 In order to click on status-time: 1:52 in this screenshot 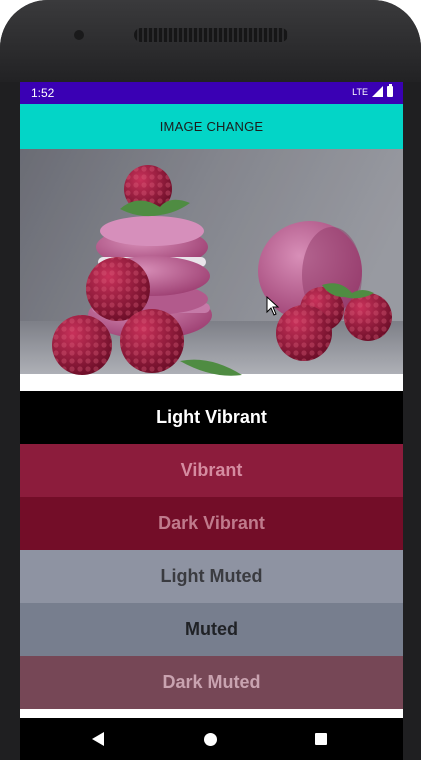, I will do `click(43, 93)`.